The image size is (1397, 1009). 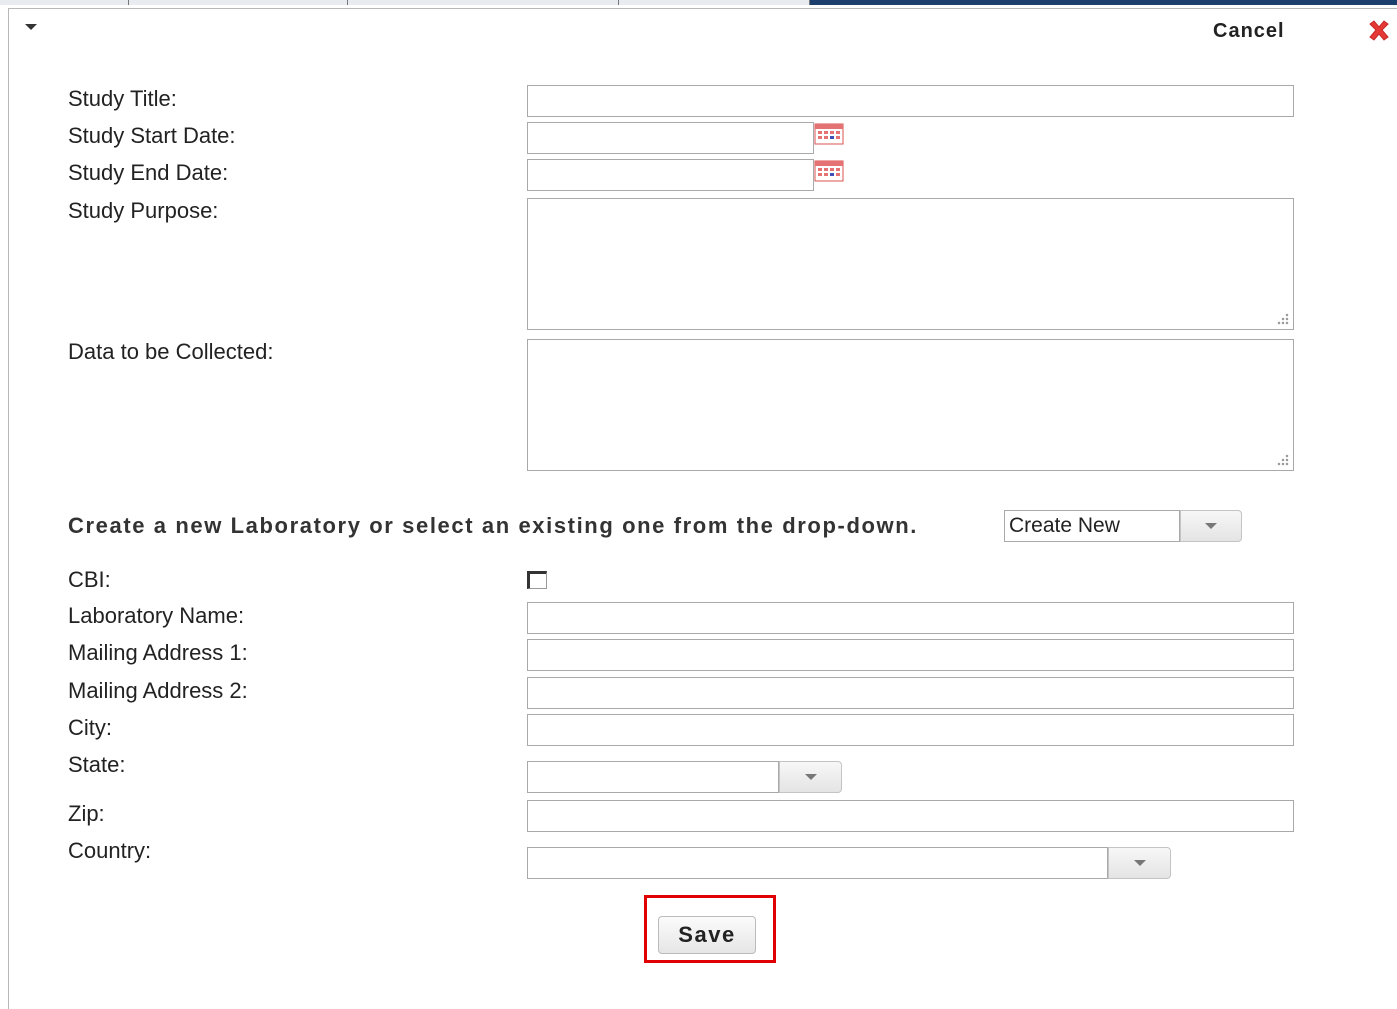 I want to click on study-title-label: Study Title:, so click(x=122, y=98).